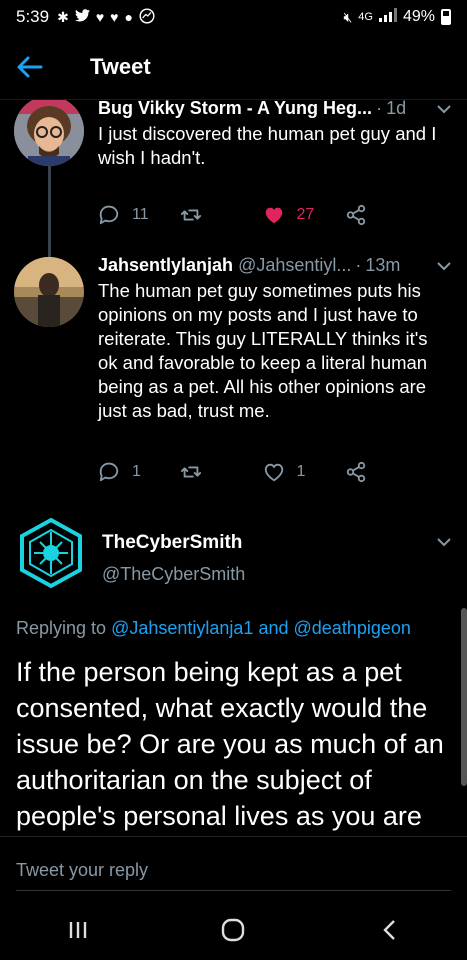  Describe the element at coordinates (233, 17) in the screenshot. I see `status-bar: 5:39 ✱ ♥ ♥ ● 🔇︎ 4G 49%` at that location.